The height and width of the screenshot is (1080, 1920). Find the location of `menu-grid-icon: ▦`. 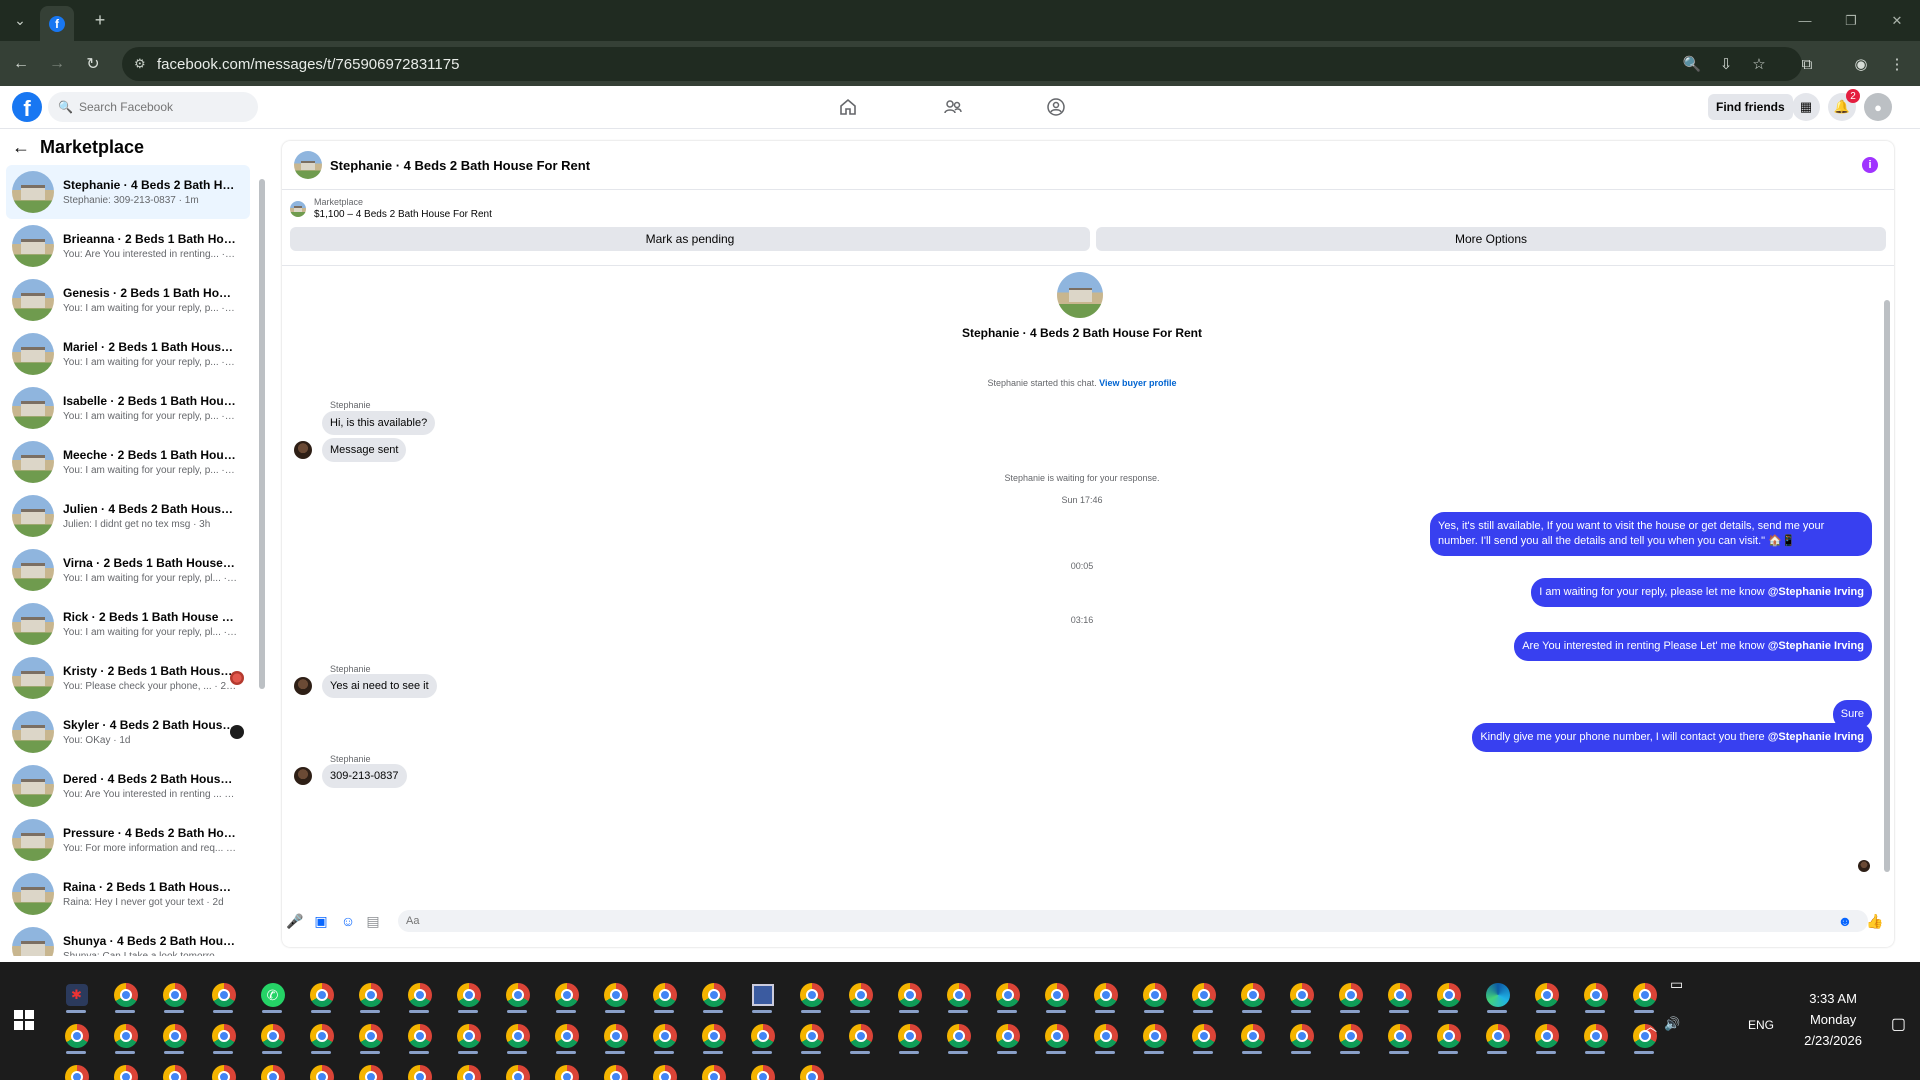

menu-grid-icon: ▦ is located at coordinates (1806, 107).